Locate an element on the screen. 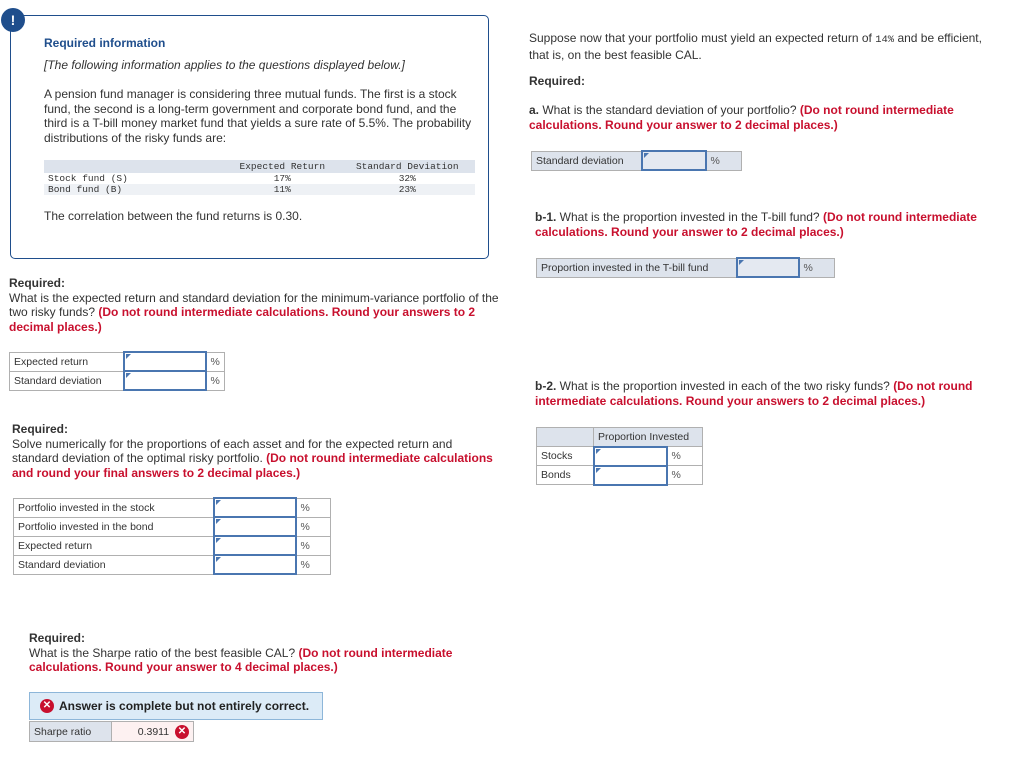 The height and width of the screenshot is (776, 1024). risky-funds-answer-table: Proportion Invested Stocks % Bonds % is located at coordinates (619, 456).